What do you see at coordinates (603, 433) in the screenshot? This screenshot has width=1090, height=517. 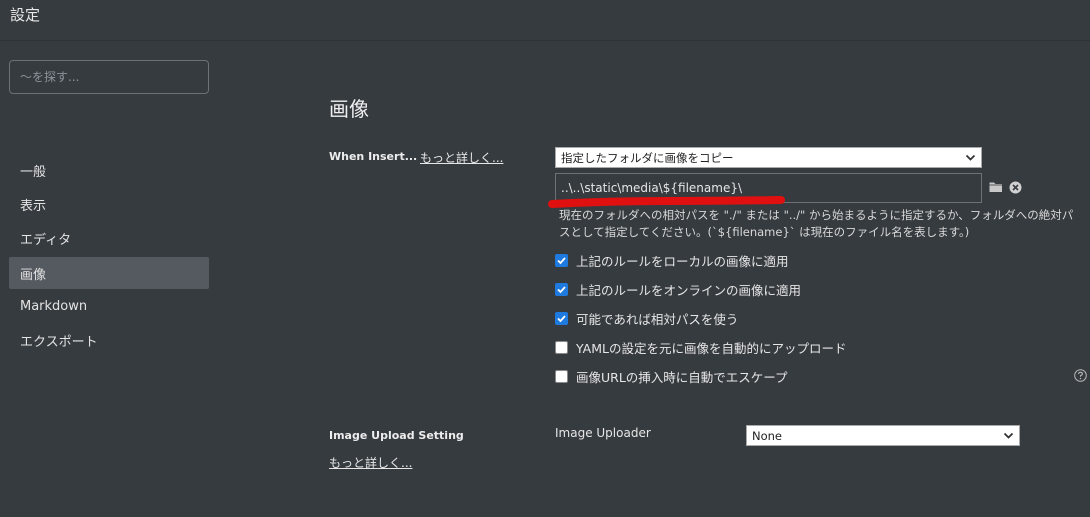 I see `image-uploader-label: Image Uploader` at bounding box center [603, 433].